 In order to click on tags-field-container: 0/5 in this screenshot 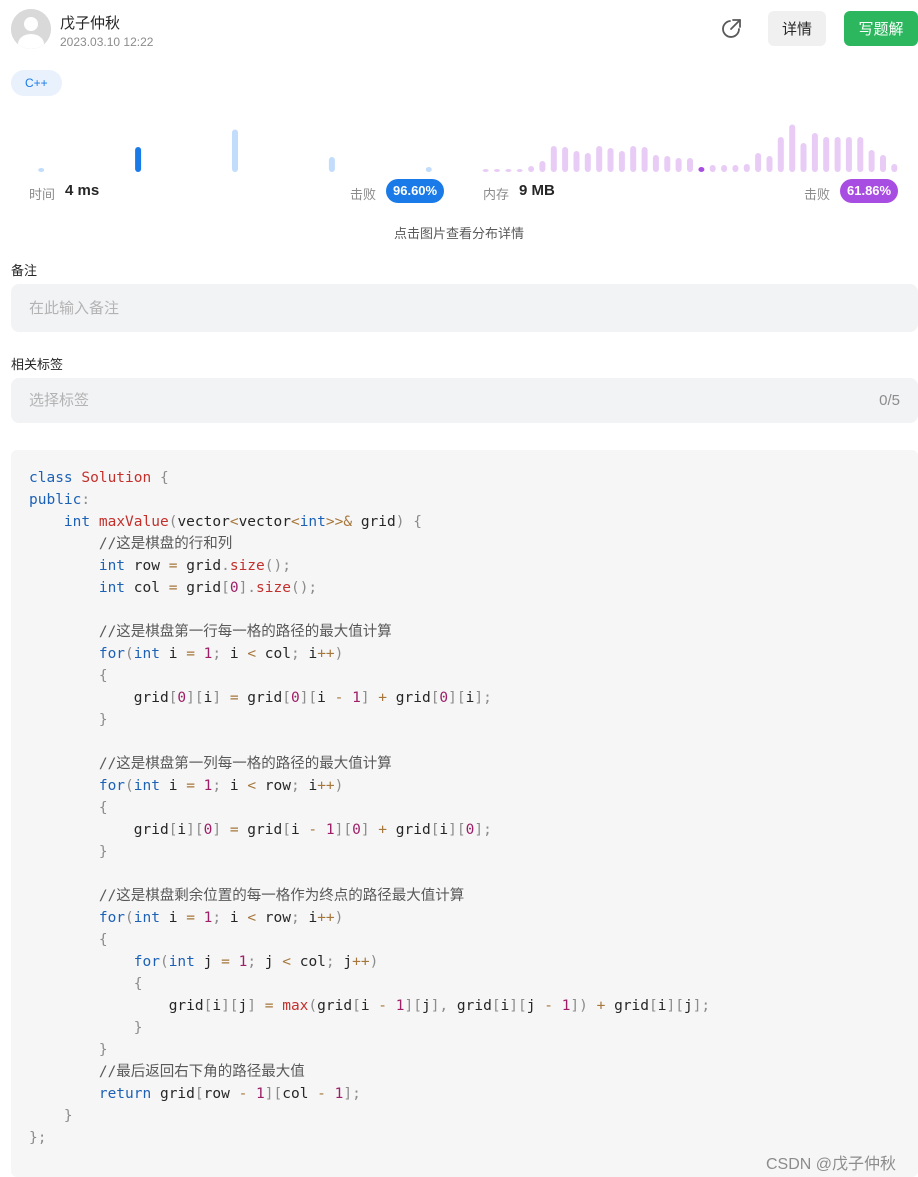, I will do `click(464, 400)`.